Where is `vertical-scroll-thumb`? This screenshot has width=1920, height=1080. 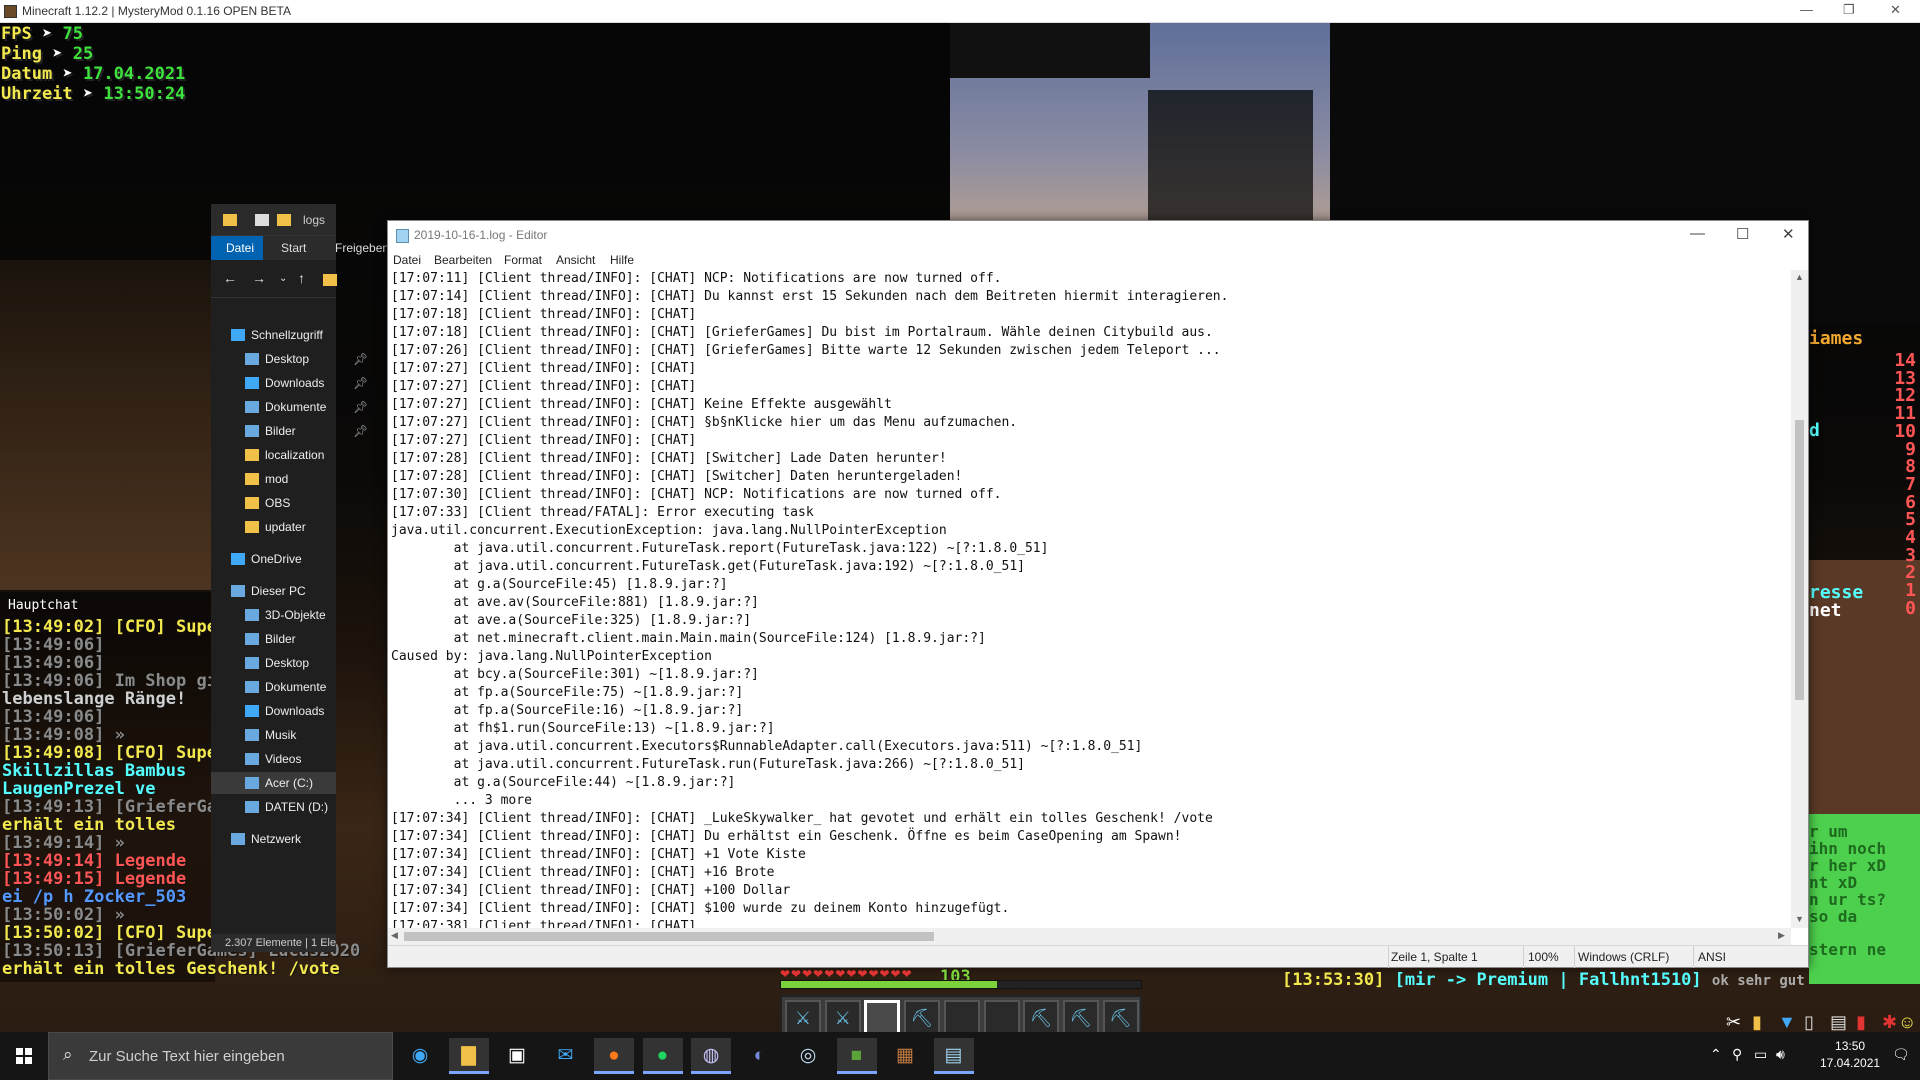
vertical-scroll-thumb is located at coordinates (1799, 560).